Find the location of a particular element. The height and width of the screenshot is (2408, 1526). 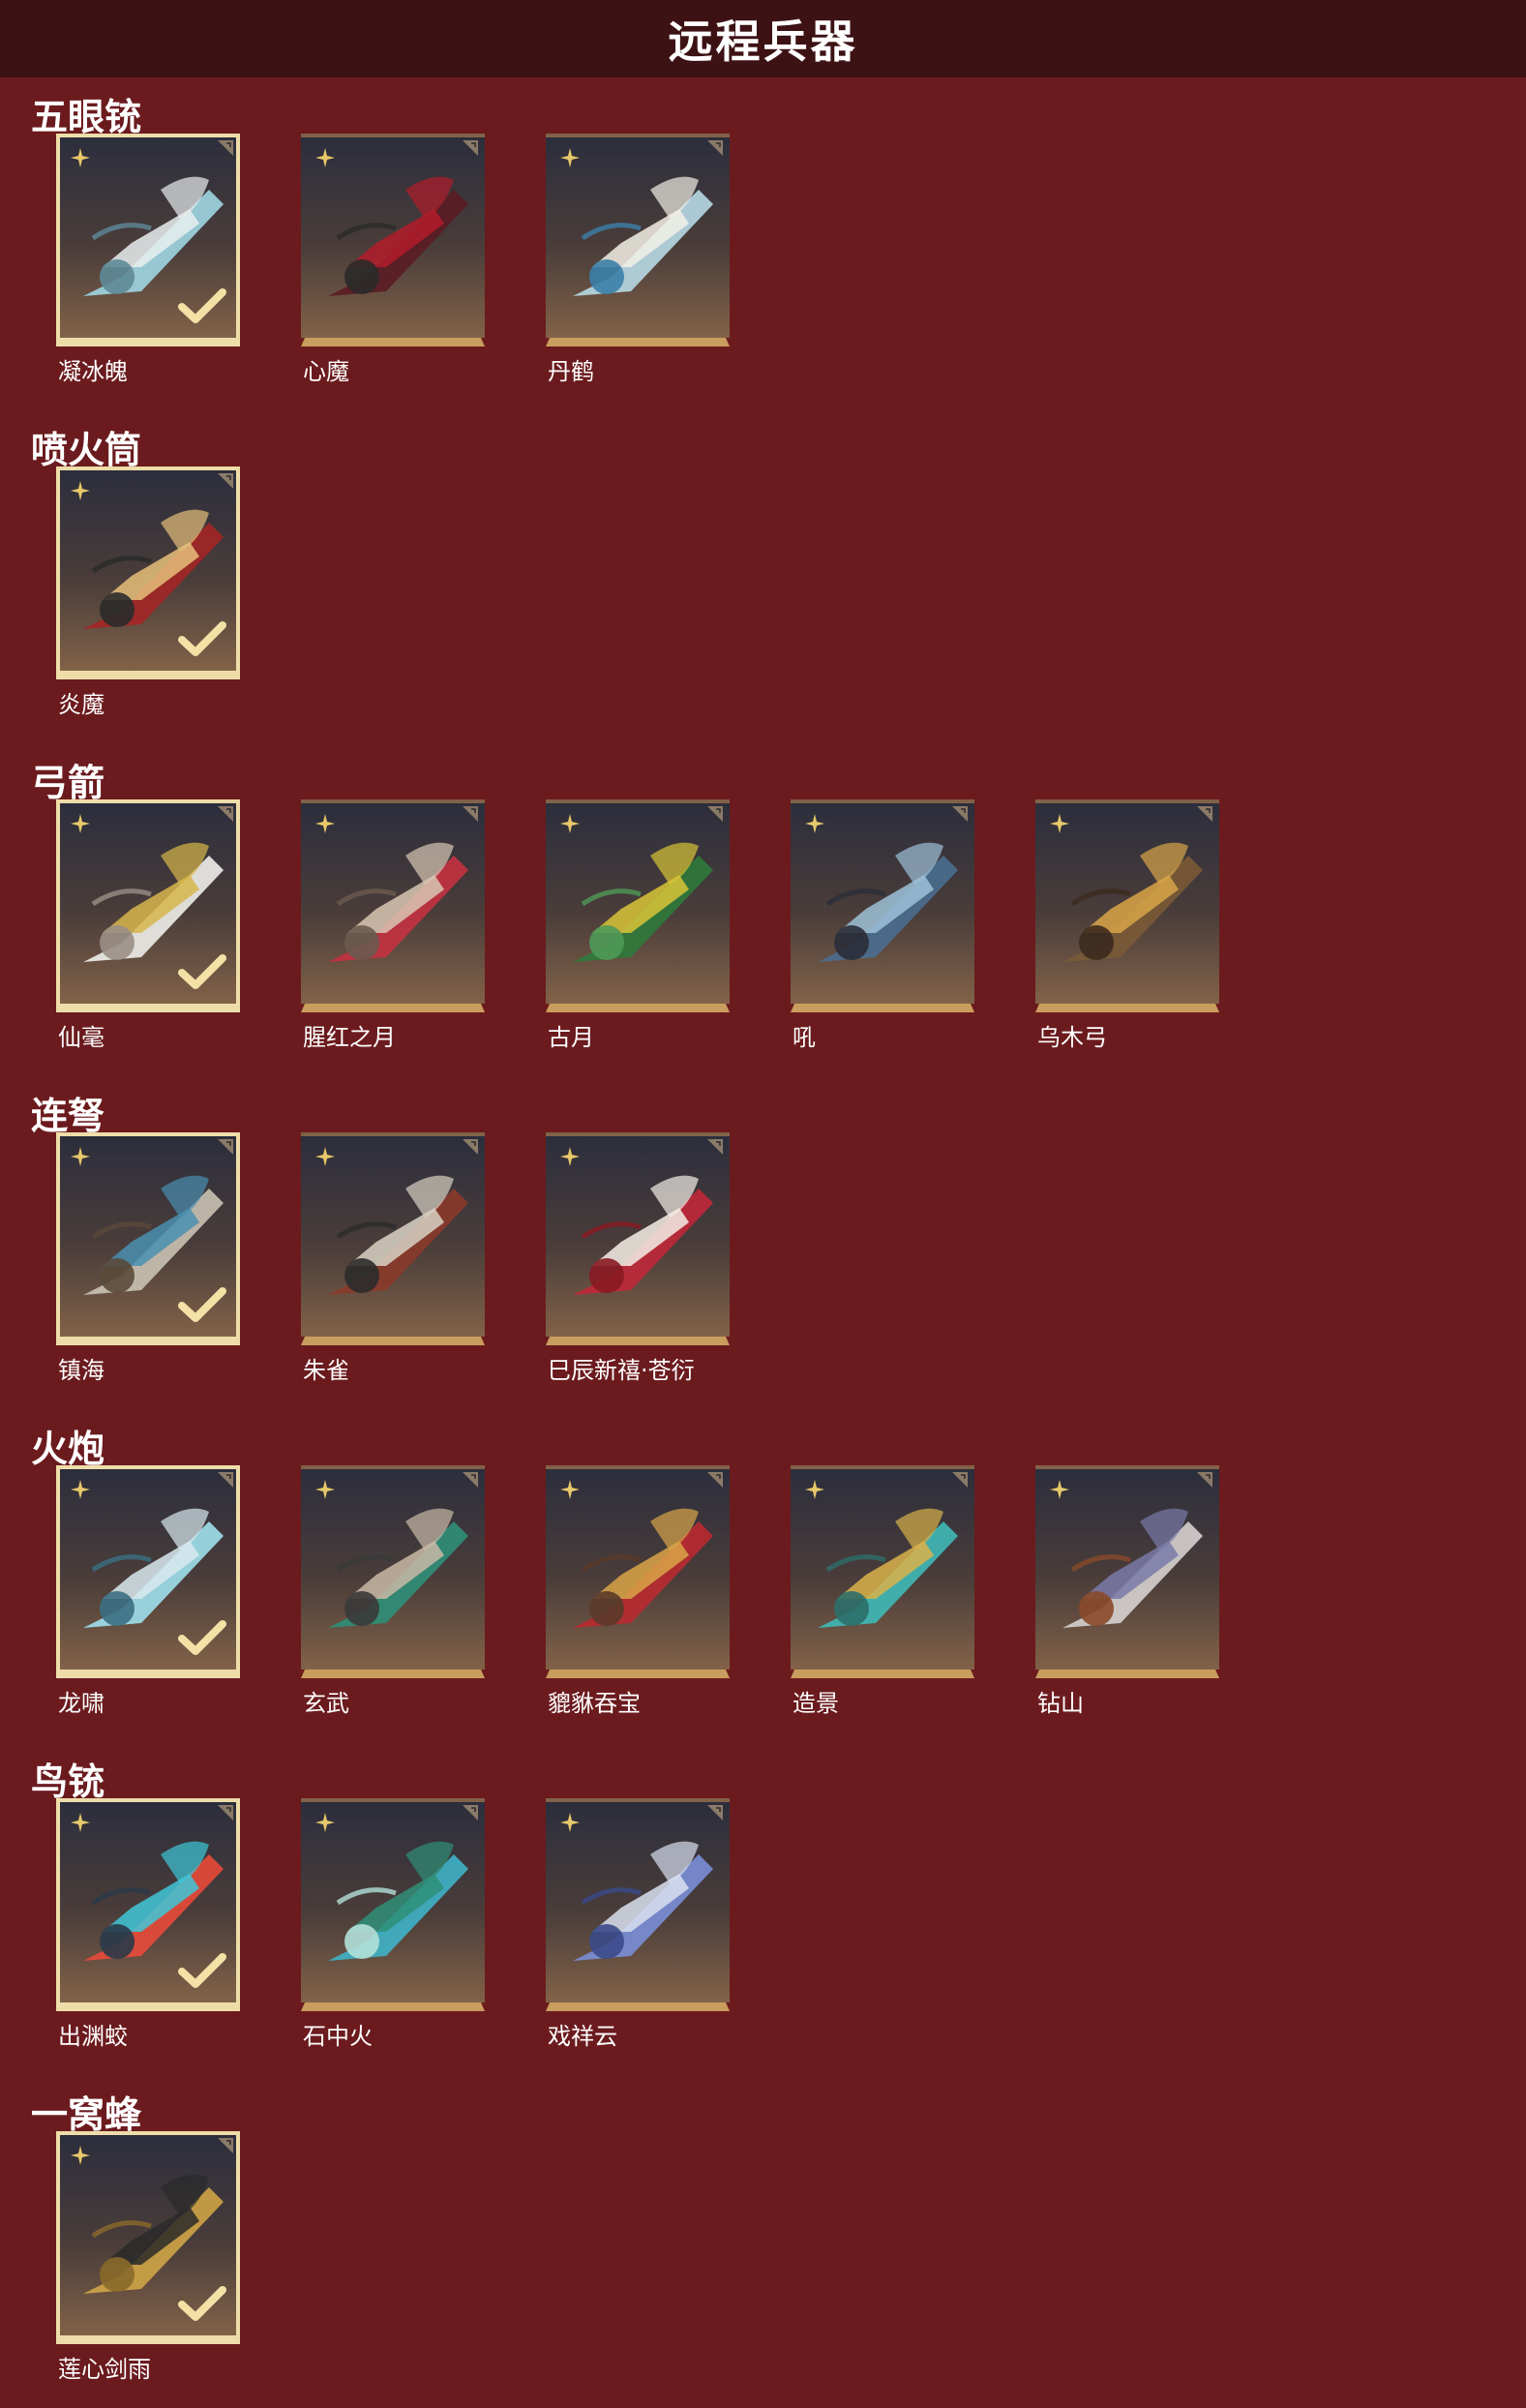

weapon-name-label: 貔貅吞宝 is located at coordinates (594, 1703).